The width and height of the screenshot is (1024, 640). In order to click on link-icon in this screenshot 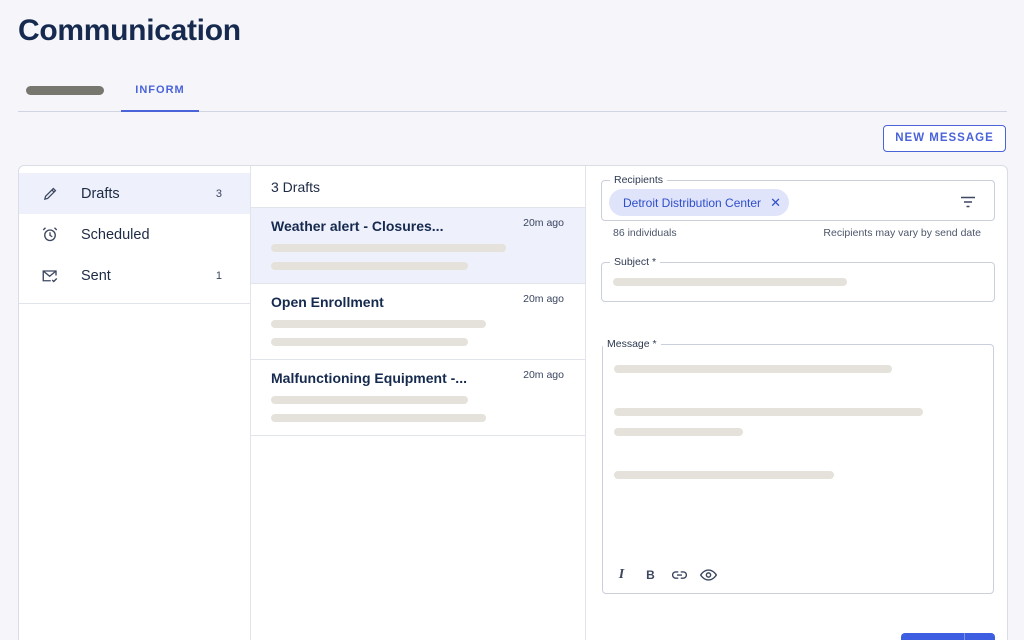, I will do `click(679, 574)`.